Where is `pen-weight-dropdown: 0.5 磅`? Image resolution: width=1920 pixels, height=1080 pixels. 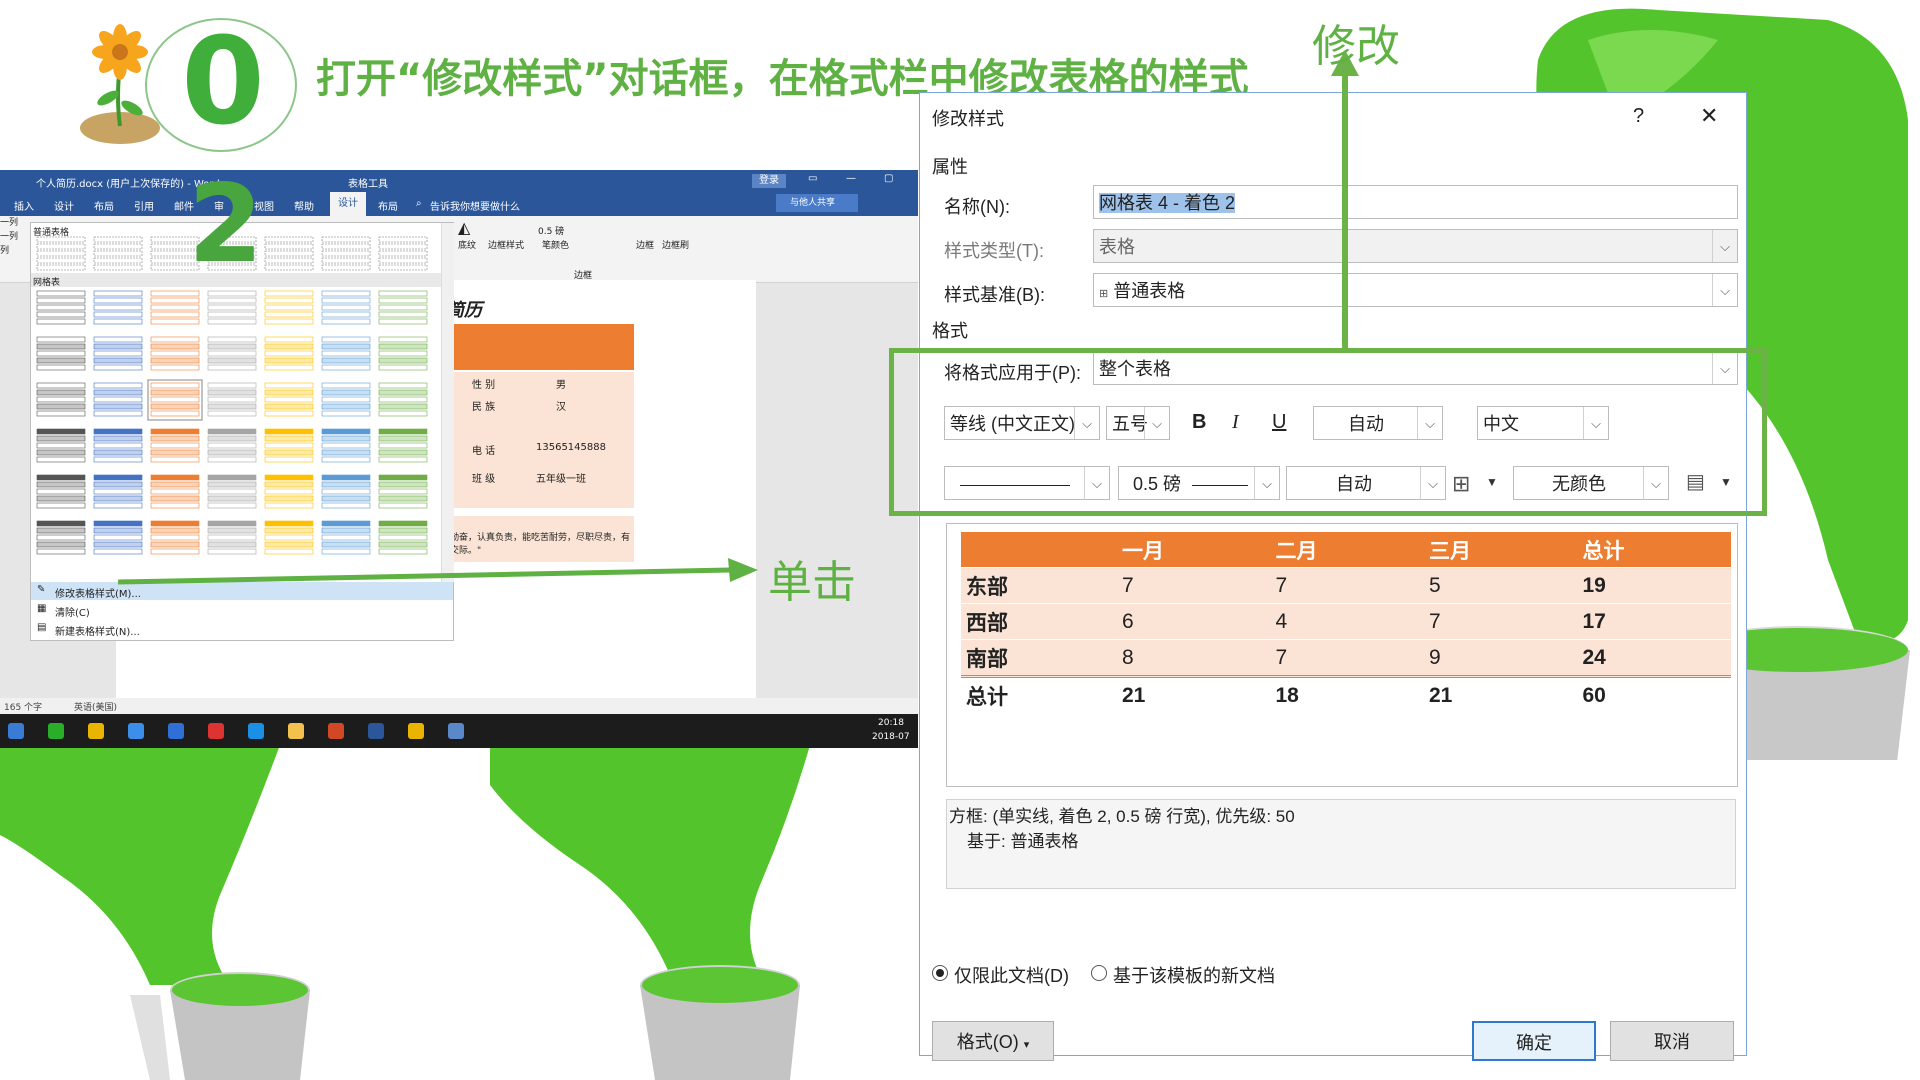 pen-weight-dropdown: 0.5 磅 is located at coordinates (551, 230).